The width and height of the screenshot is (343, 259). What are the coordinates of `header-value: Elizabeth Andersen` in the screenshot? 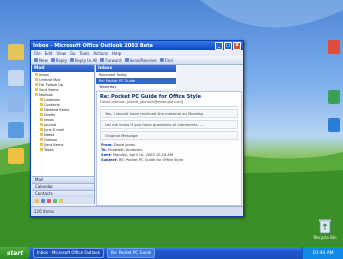 It's located at (125, 150).